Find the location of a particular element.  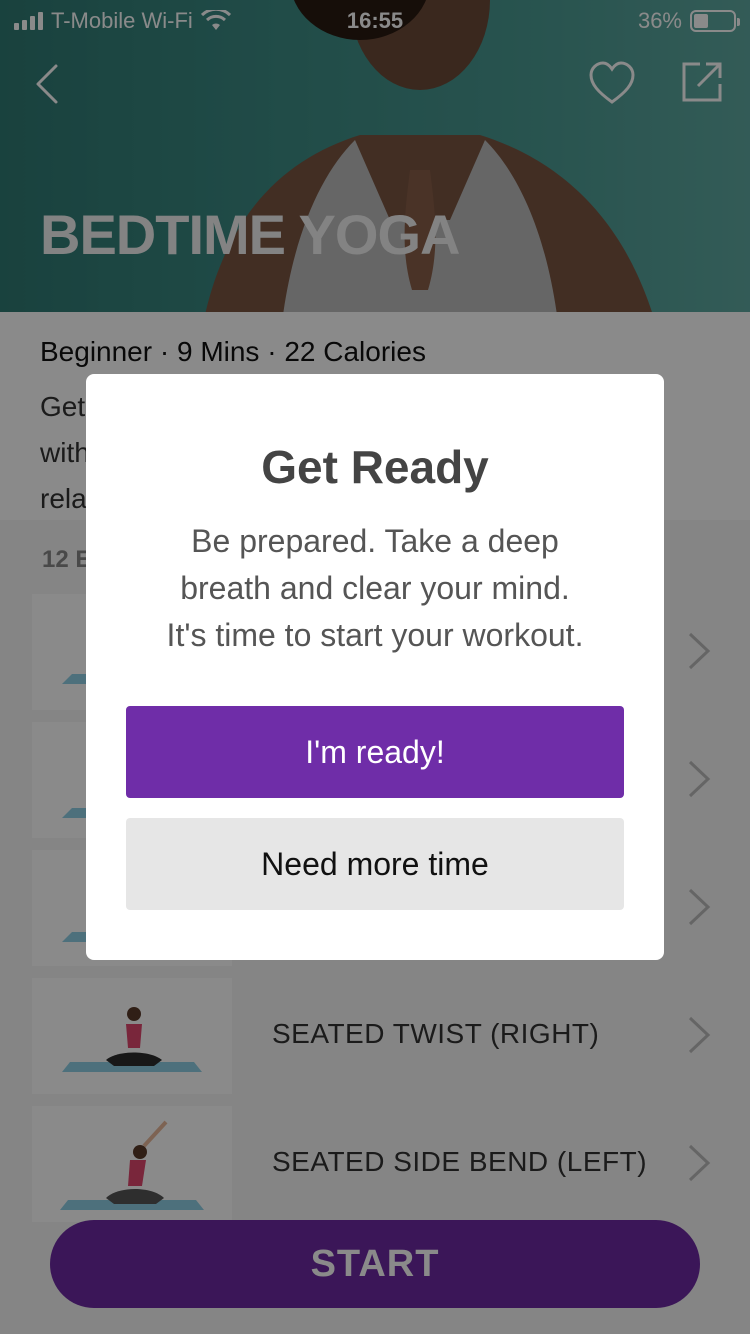

im-ready-button: I'm ready! is located at coordinates (375, 752).